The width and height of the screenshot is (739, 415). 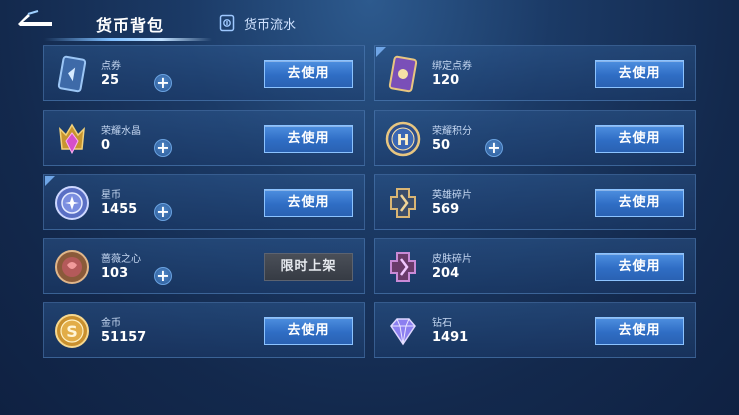 I want to click on gold-coin-icon: S, so click(x=72, y=331).